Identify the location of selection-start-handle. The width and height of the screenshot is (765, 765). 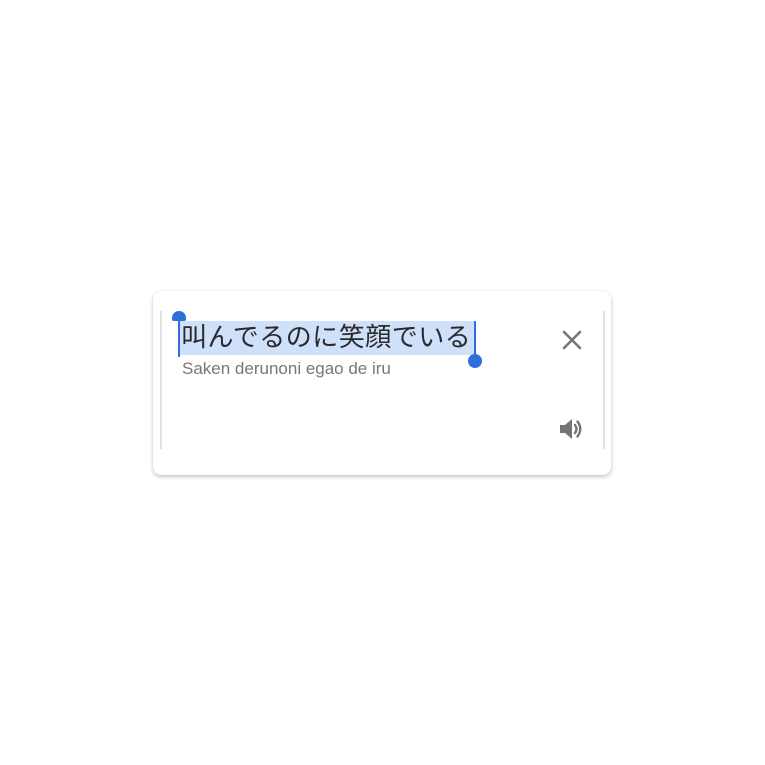
(179, 336).